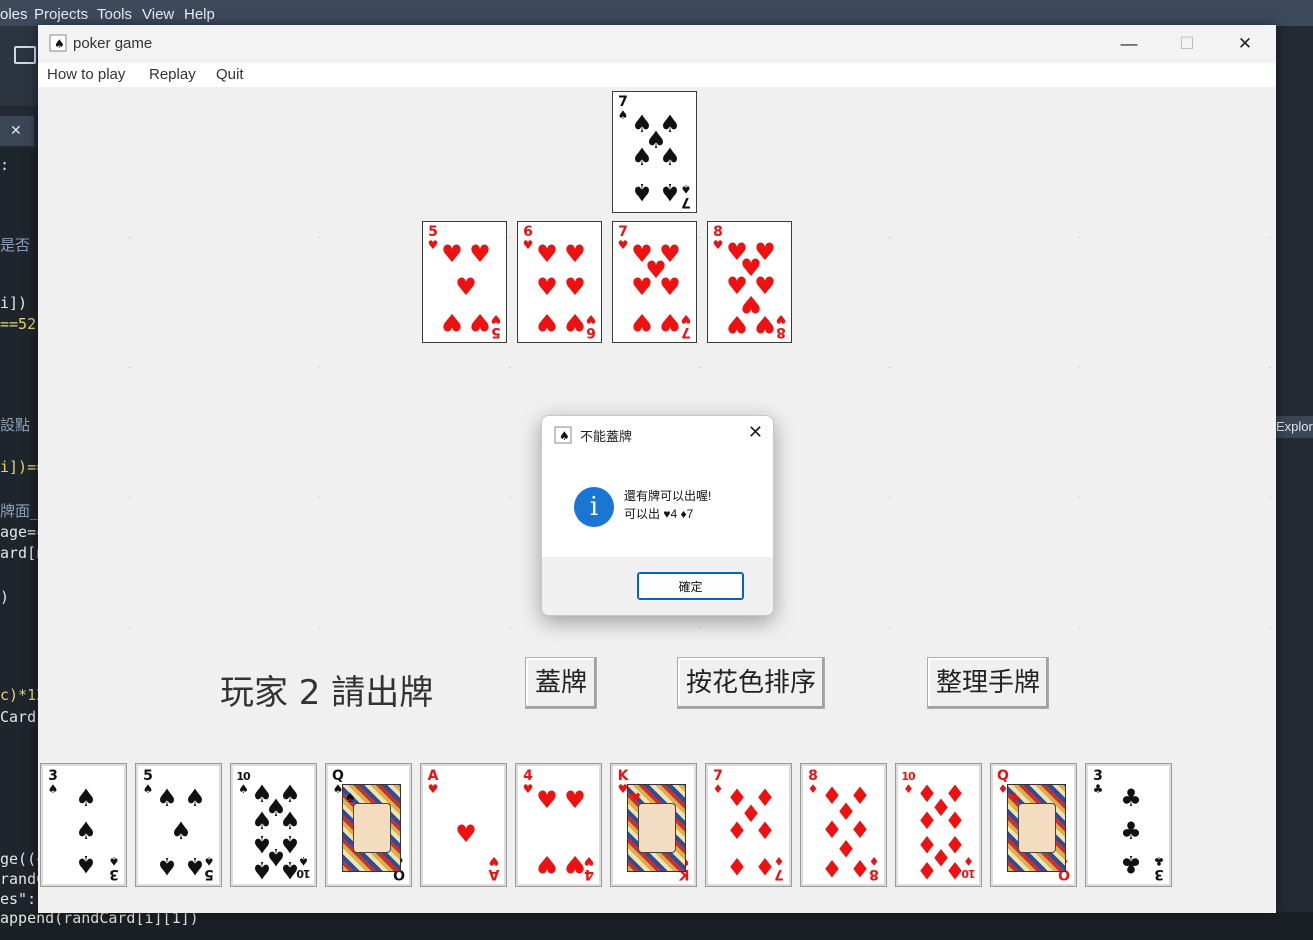 This screenshot has width=1313, height=940. I want to click on code-line: es":, so click(18, 899).